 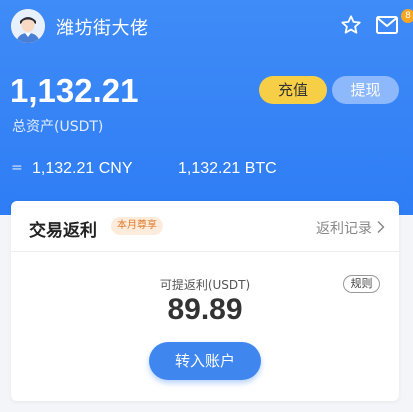 What do you see at coordinates (82, 168) in the screenshot?
I see `cny-value: 1,132.21 CNY` at bounding box center [82, 168].